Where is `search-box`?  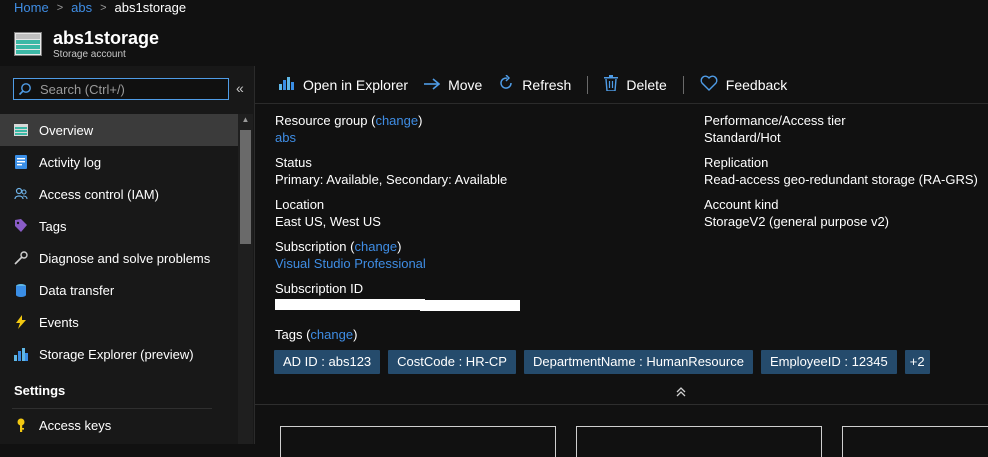
search-box is located at coordinates (121, 89).